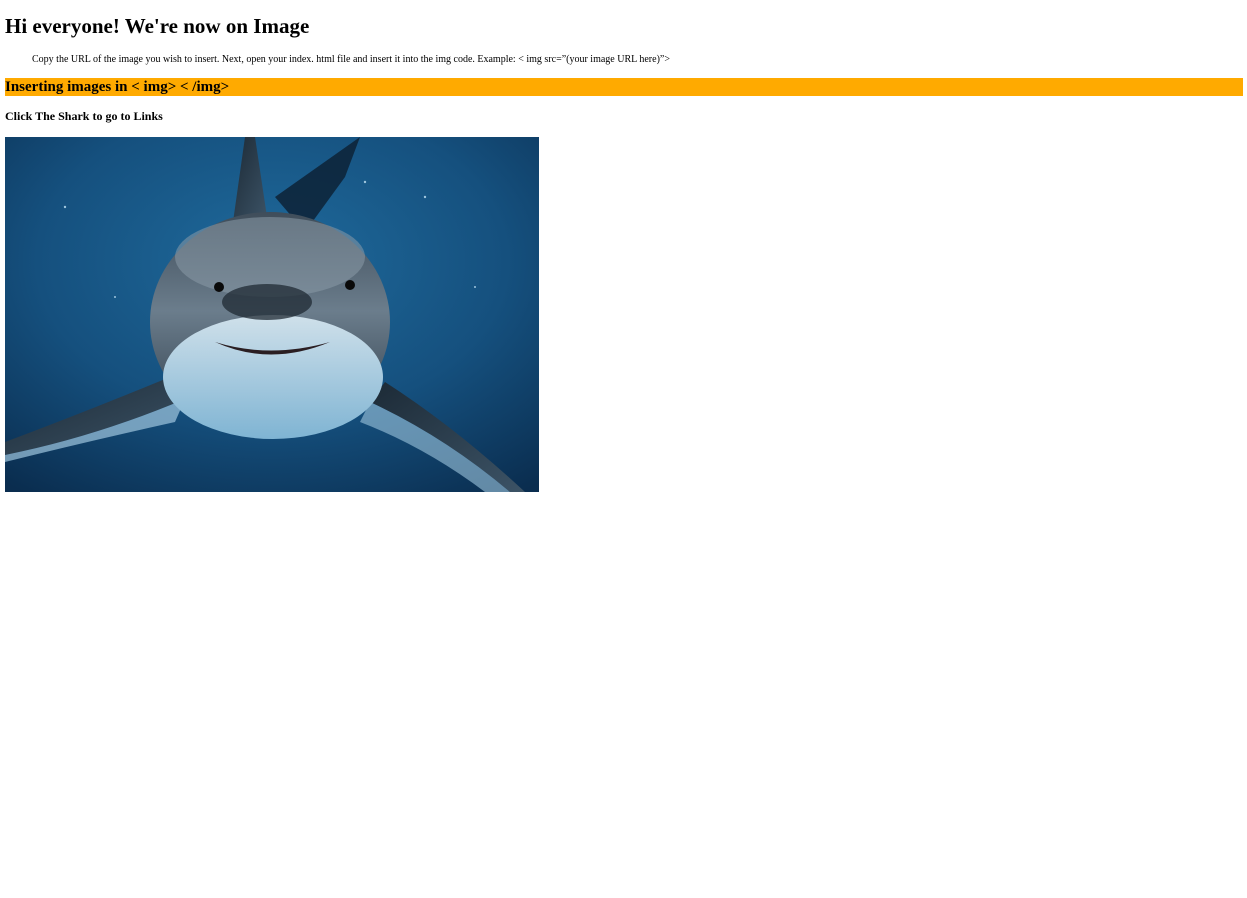 This screenshot has width=1247, height=898. Describe the element at coordinates (157, 26) in the screenshot. I see `page-title: Hi everyone! We're now on Image` at that location.